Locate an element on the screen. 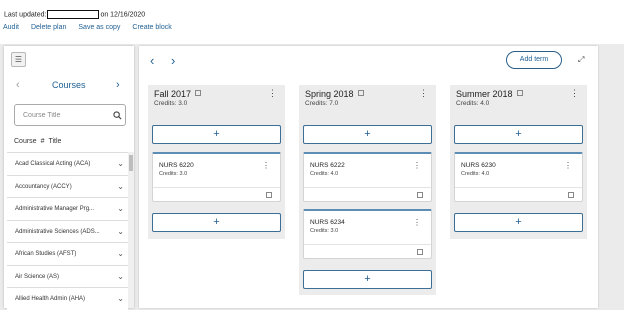  course-search is located at coordinates (70, 115).